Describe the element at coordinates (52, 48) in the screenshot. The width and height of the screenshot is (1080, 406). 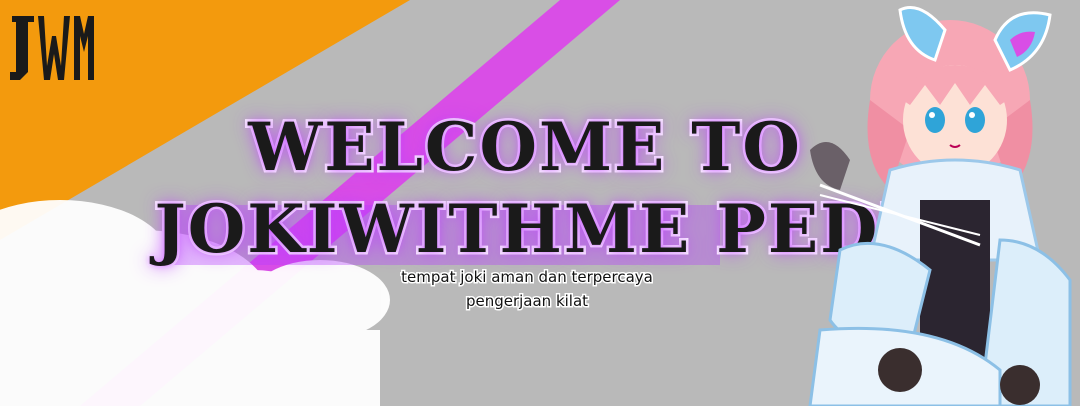
I see `jwm-logo` at that location.